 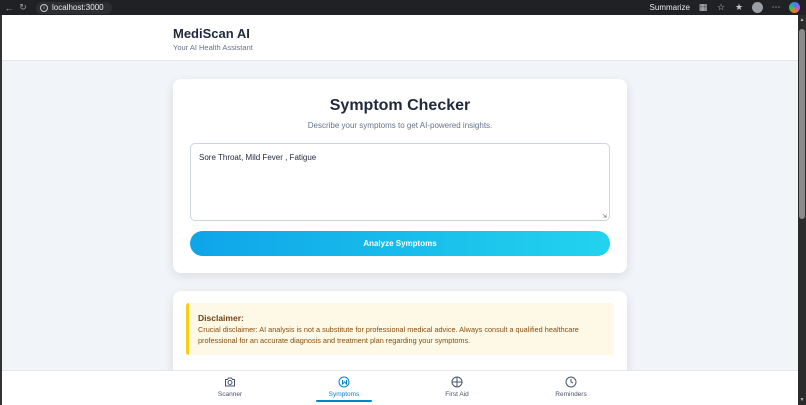 I want to click on nav-item-reminders: Reminders, so click(x=571, y=388).